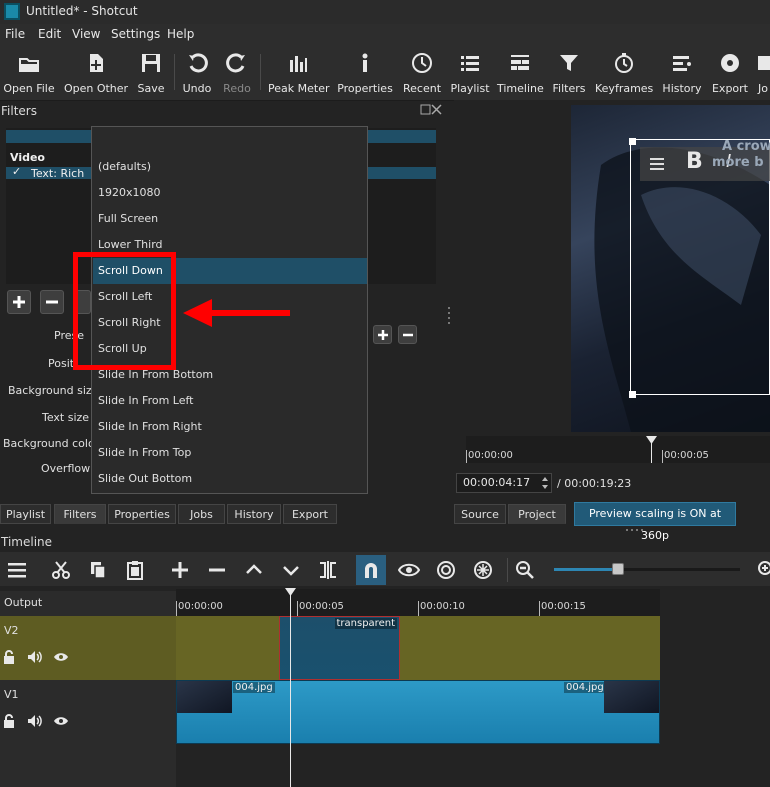 This screenshot has width=770, height=787. Describe the element at coordinates (19, 111) in the screenshot. I see `filters-panel-title: Filters` at that location.